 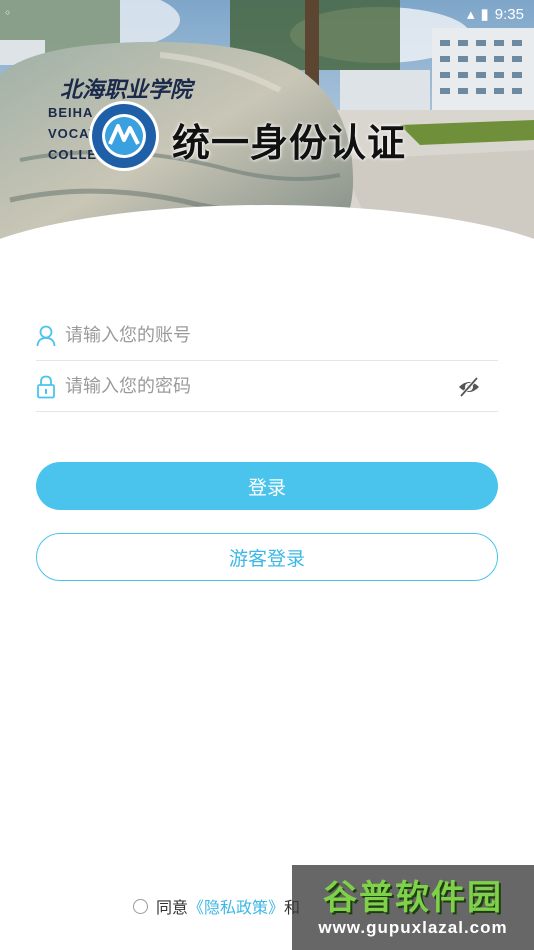 I want to click on watermark: 谷普软件园 www.gupuxlazal.com, so click(x=413, y=907).